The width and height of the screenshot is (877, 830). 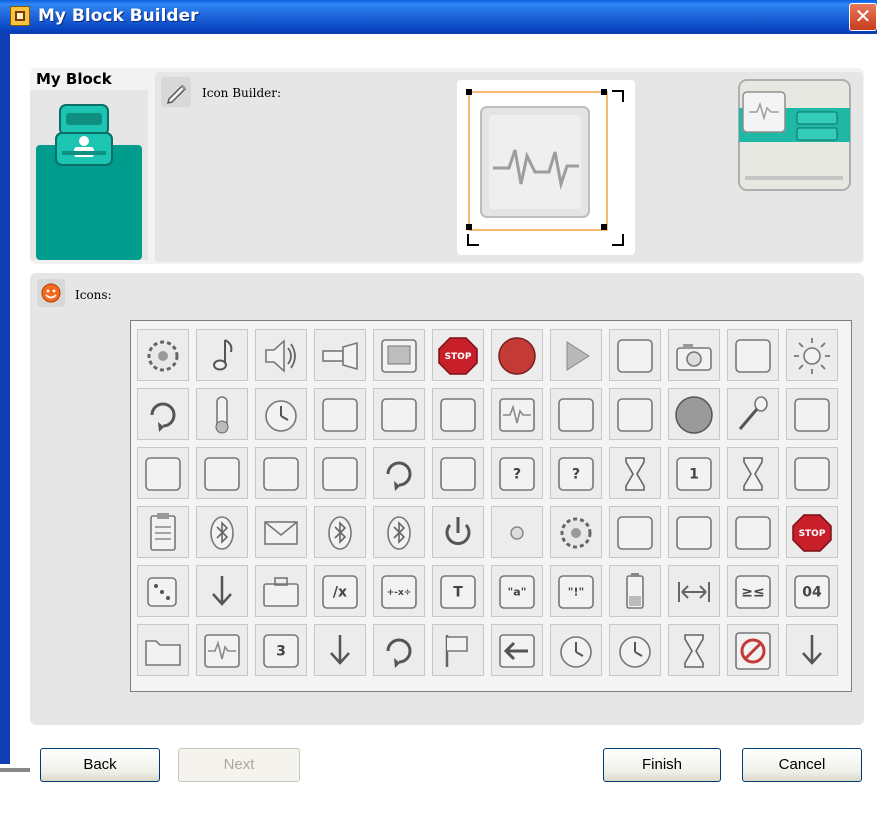 What do you see at coordinates (458, 532) in the screenshot?
I see `power-icon` at bounding box center [458, 532].